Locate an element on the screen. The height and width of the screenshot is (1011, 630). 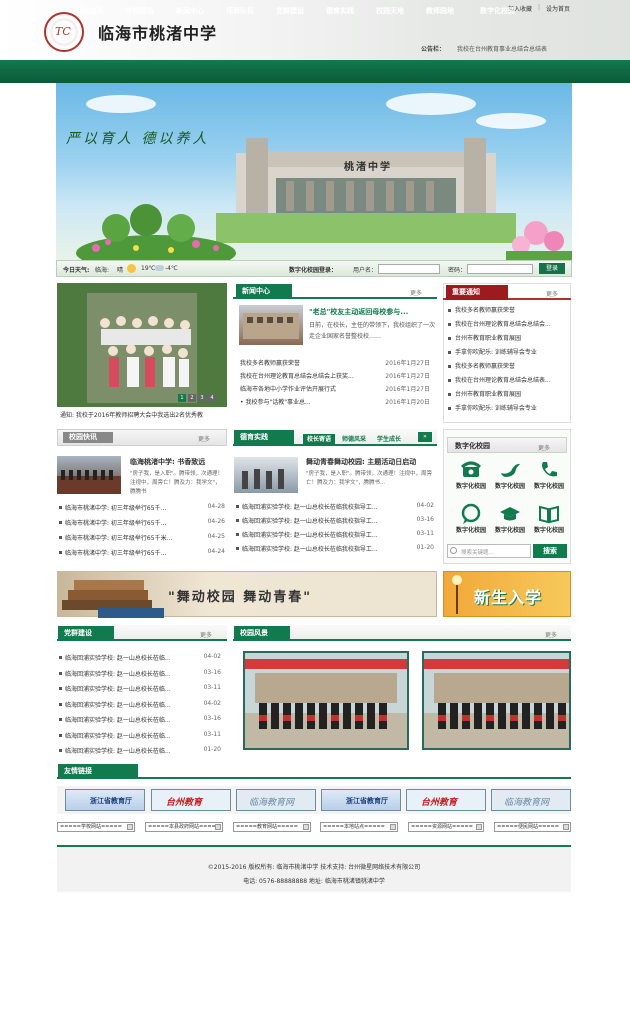
select-resource-sites: =====资源网站===== is located at coordinates (446, 827).